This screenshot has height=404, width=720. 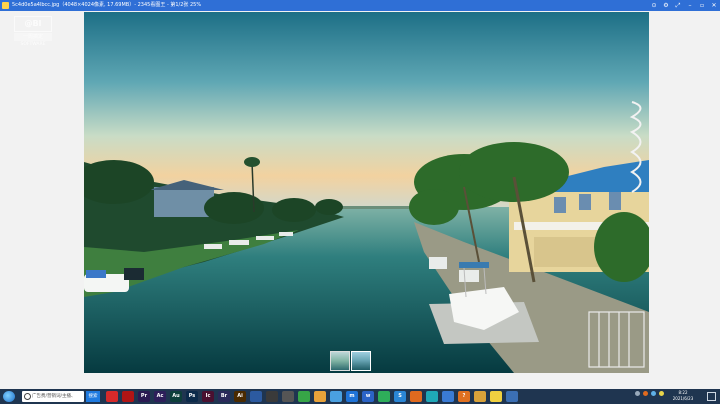 What do you see at coordinates (654, 5) in the screenshot?
I see `pin-icon: ⊙` at bounding box center [654, 5].